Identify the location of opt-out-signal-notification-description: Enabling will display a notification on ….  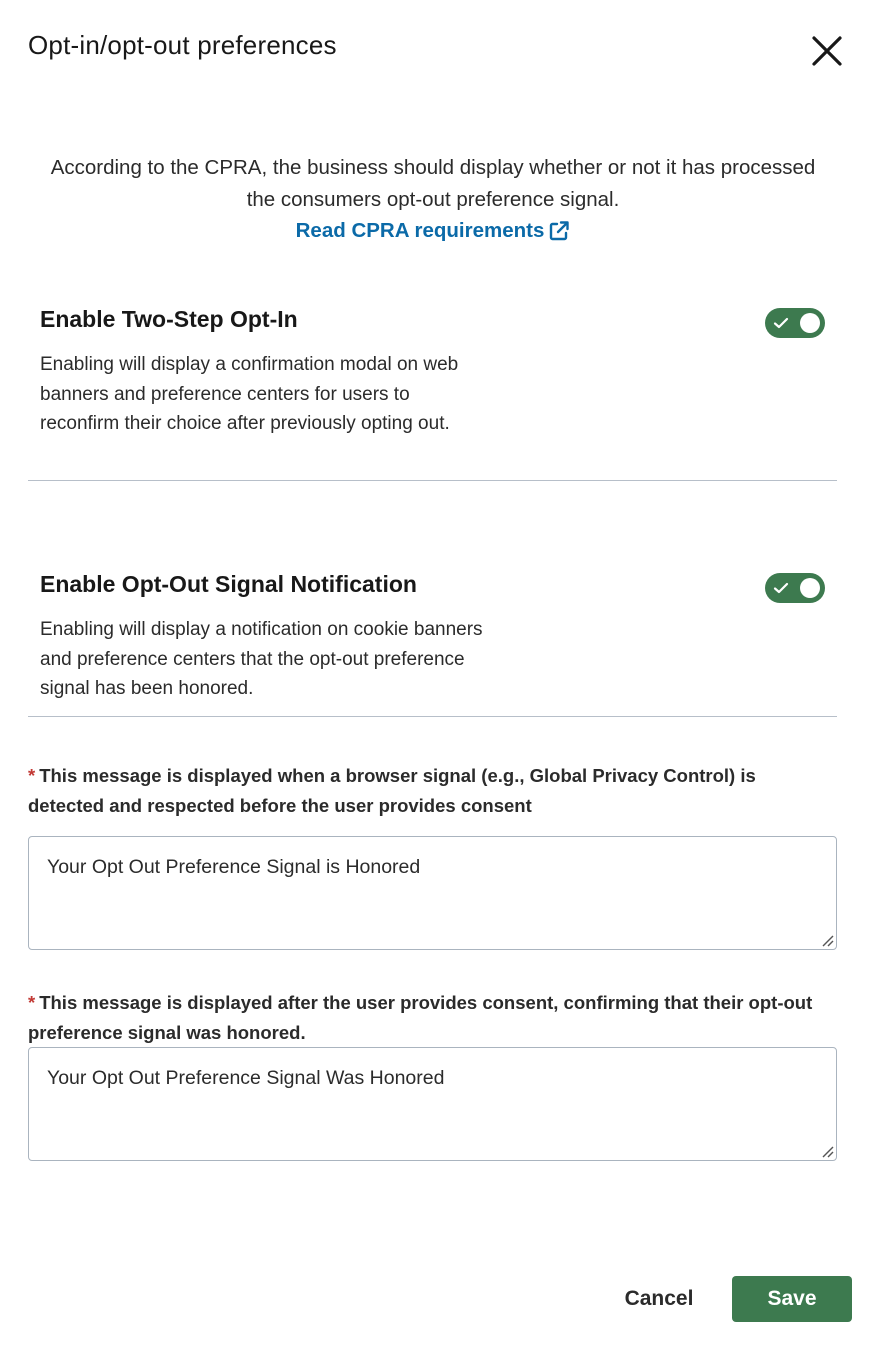
(261, 659).